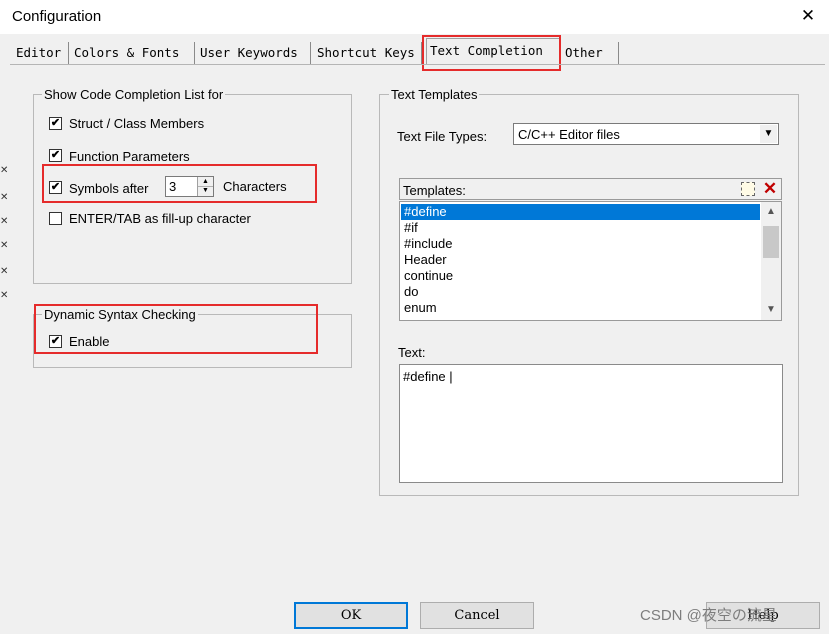  I want to click on list-item: #if, so click(580, 228).